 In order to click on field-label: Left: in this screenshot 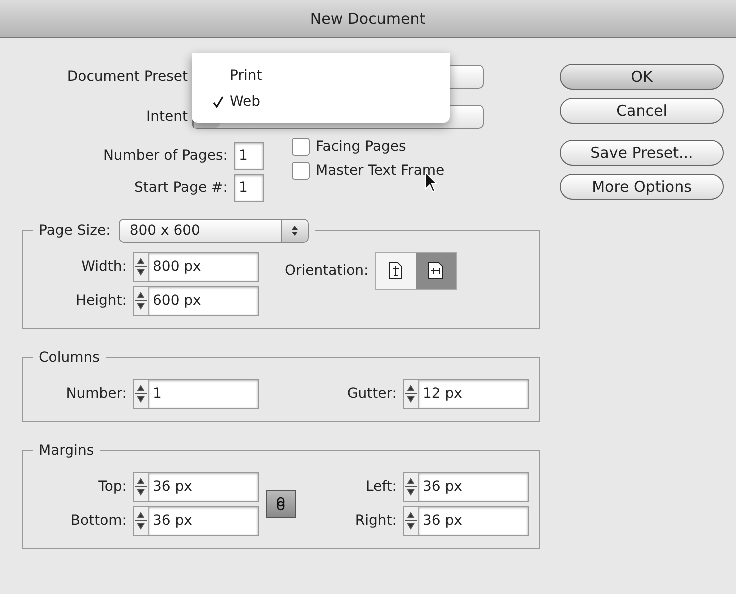, I will do `click(381, 487)`.